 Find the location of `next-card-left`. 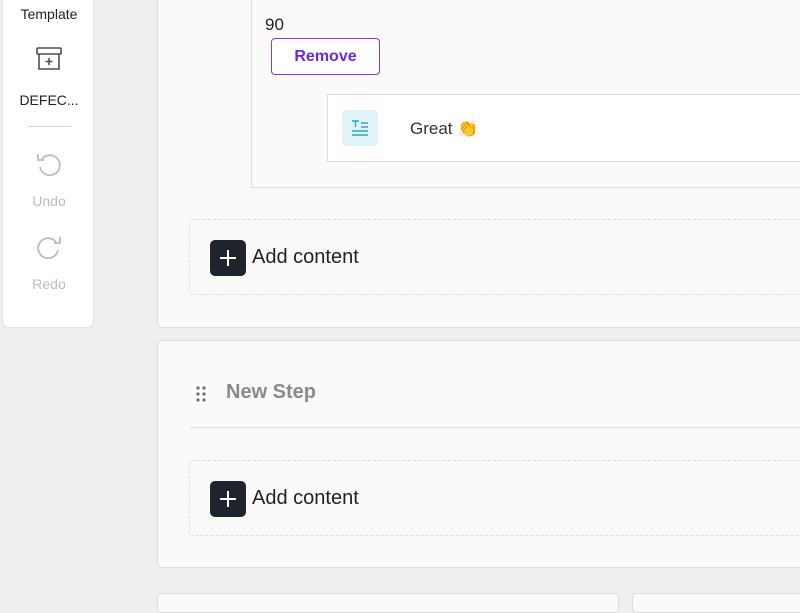

next-card-left is located at coordinates (388, 603).